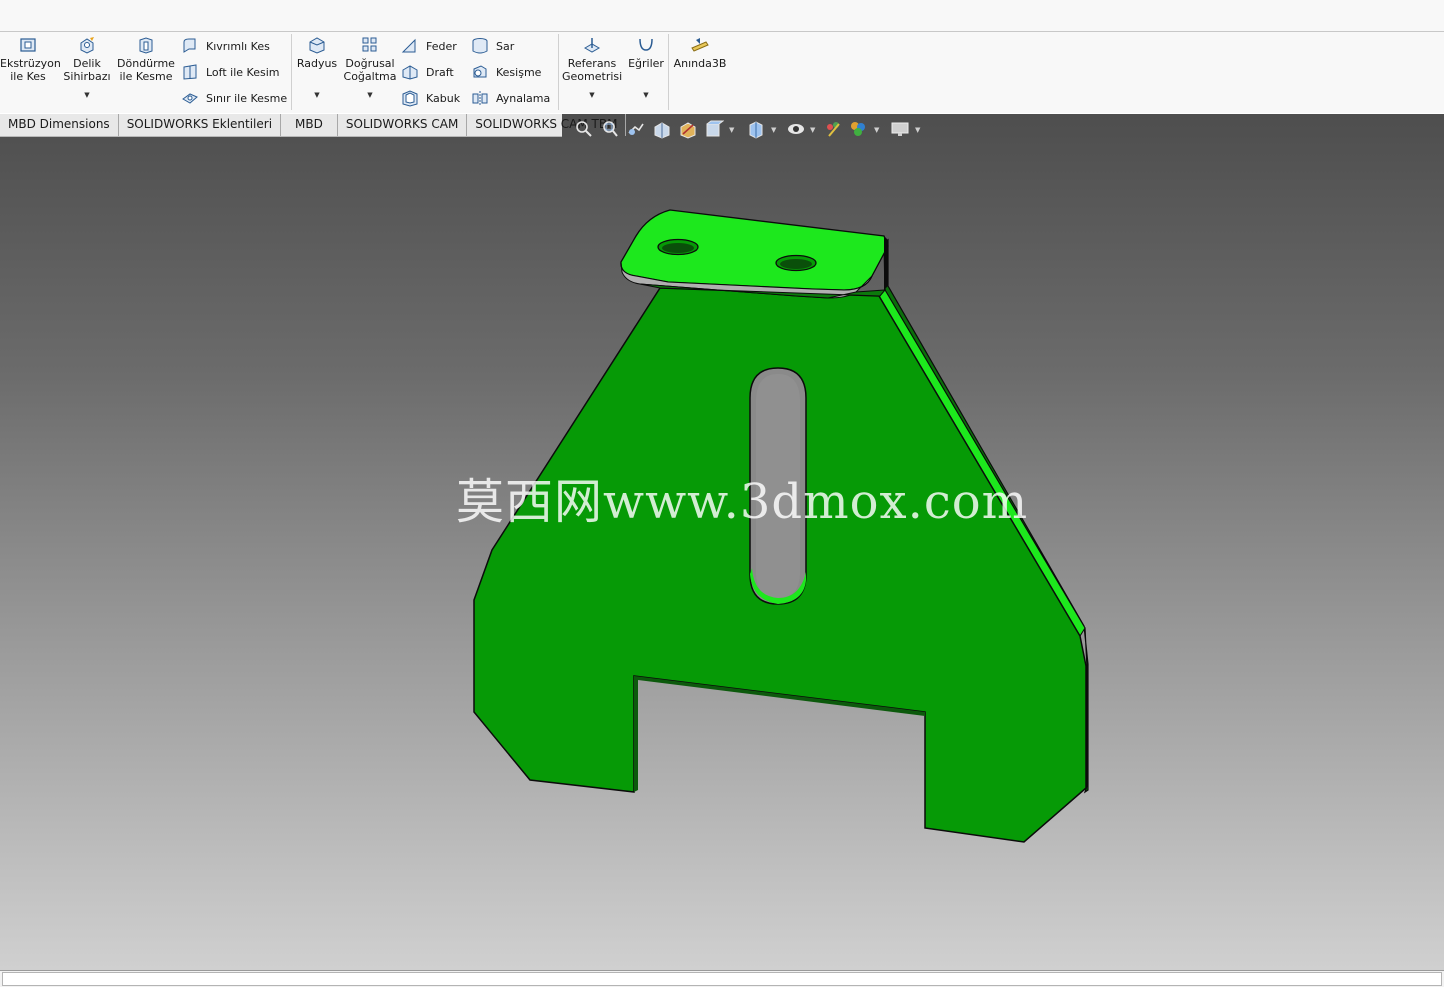 This screenshot has height=987, width=1444. I want to click on status-bar-field, so click(722, 979).